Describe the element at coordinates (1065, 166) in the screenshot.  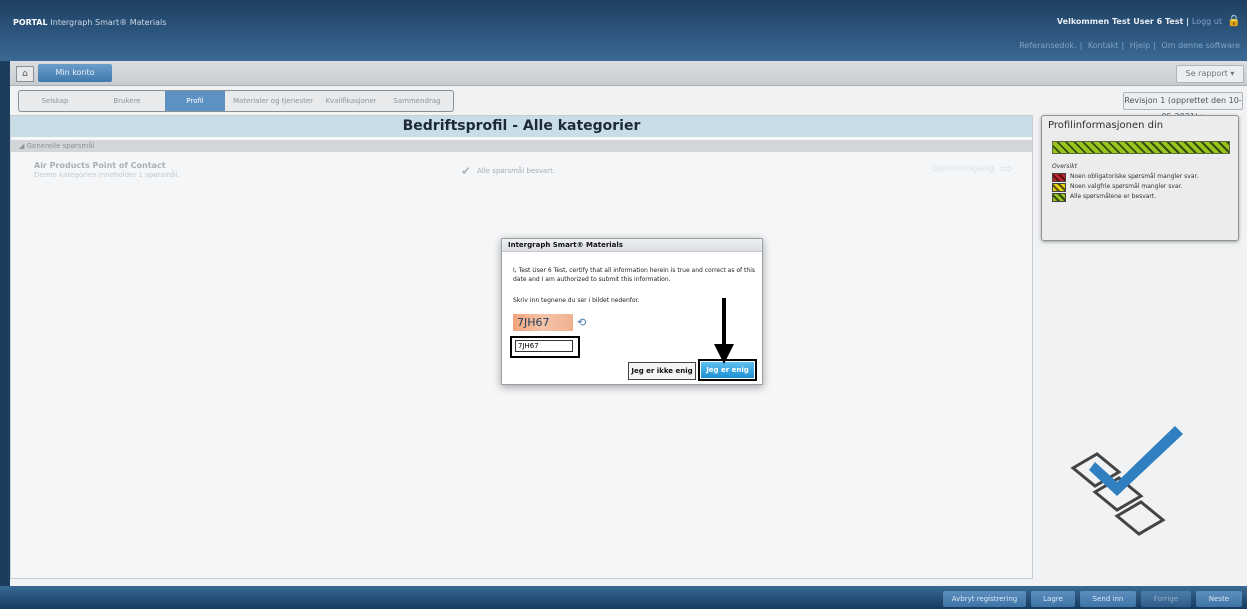
I see `legend-heading: Oversikt` at that location.